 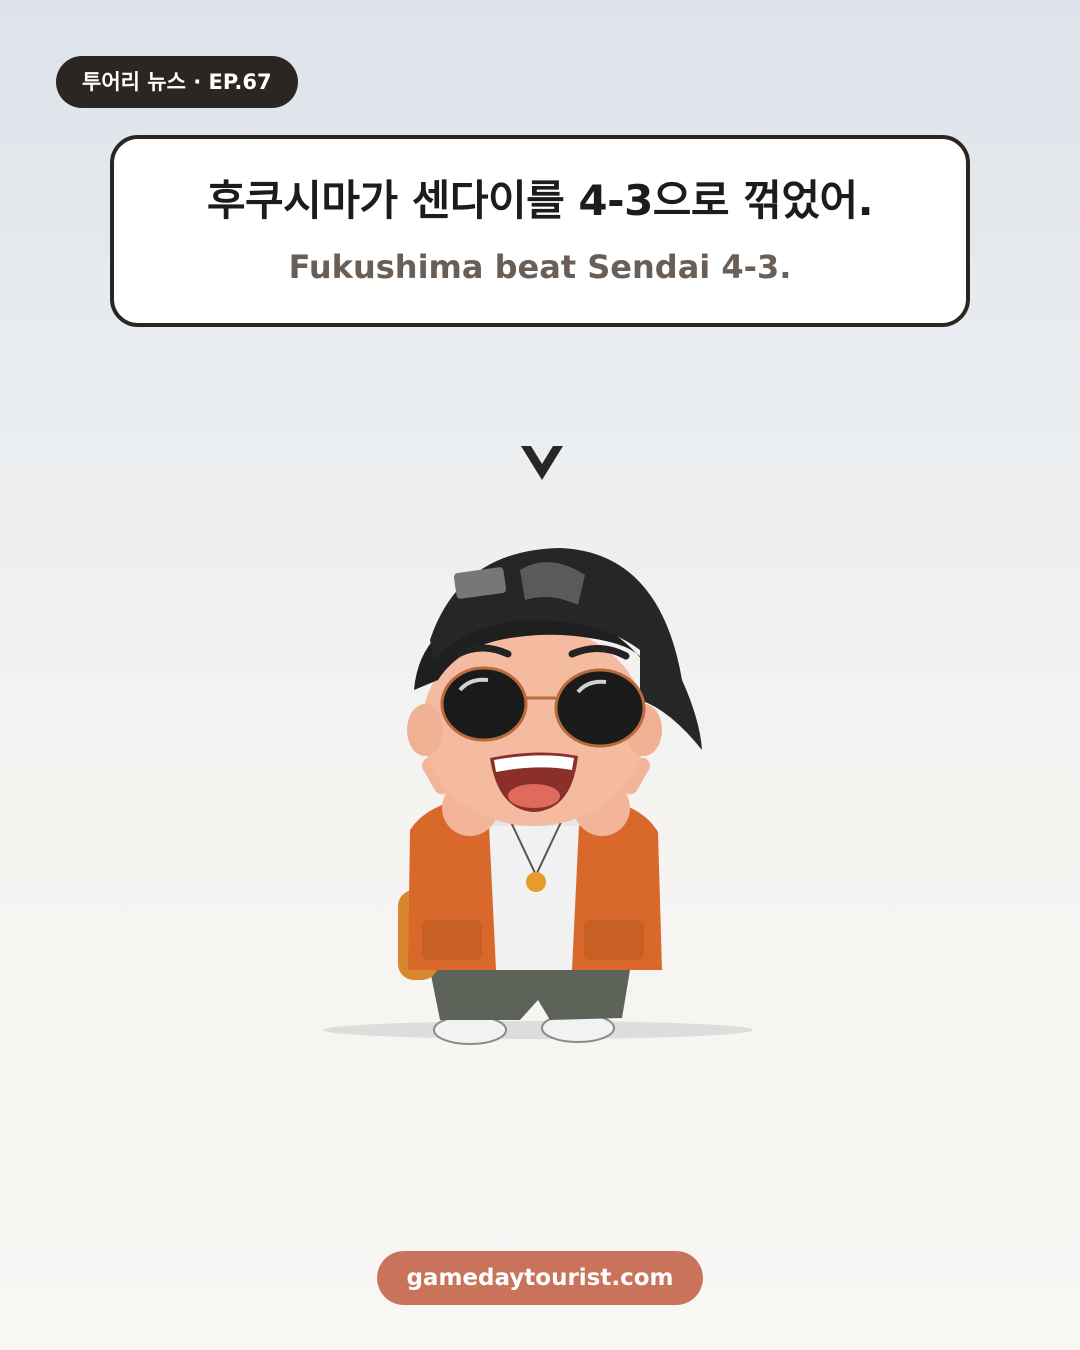 What do you see at coordinates (540, 1278) in the screenshot?
I see `website-link: gamedaytourist.com` at bounding box center [540, 1278].